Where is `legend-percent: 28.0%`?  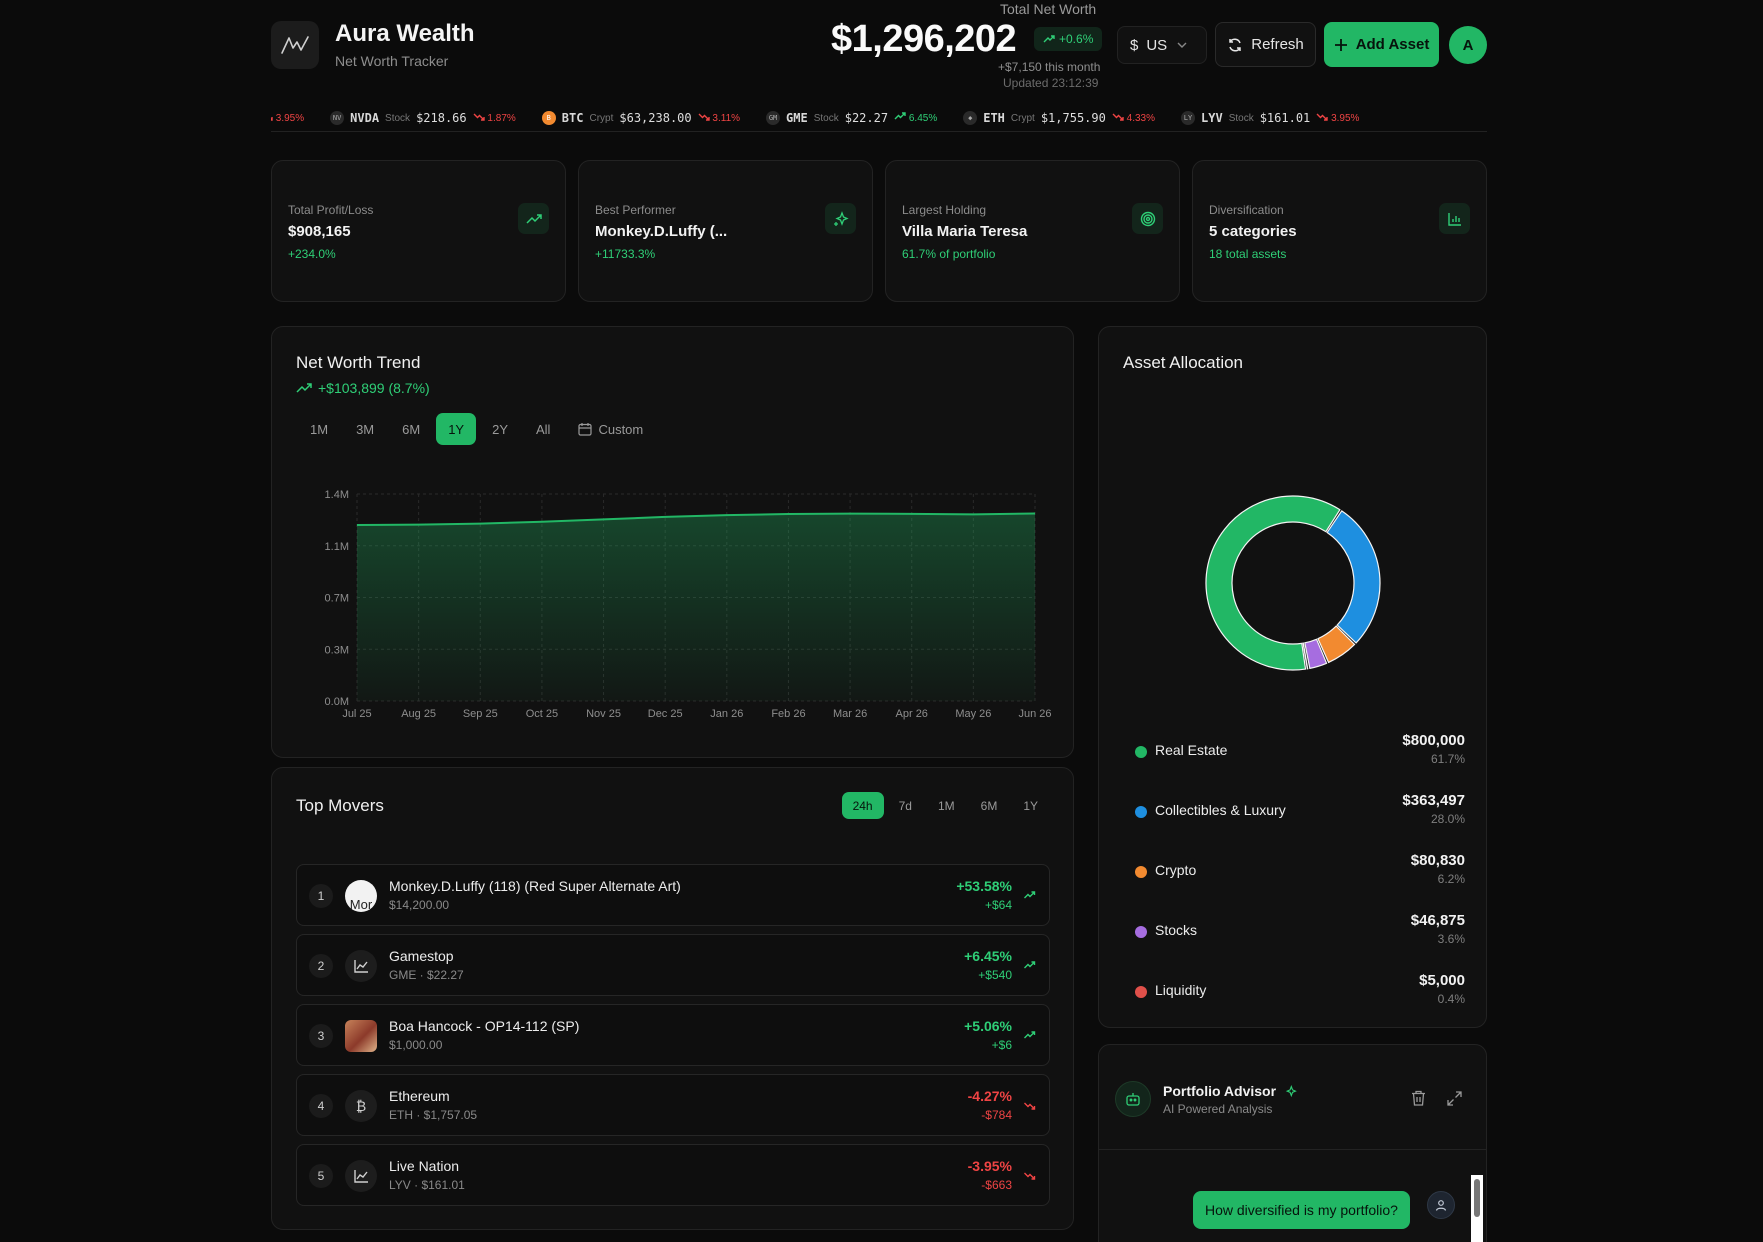 legend-percent: 28.0% is located at coordinates (1447, 819).